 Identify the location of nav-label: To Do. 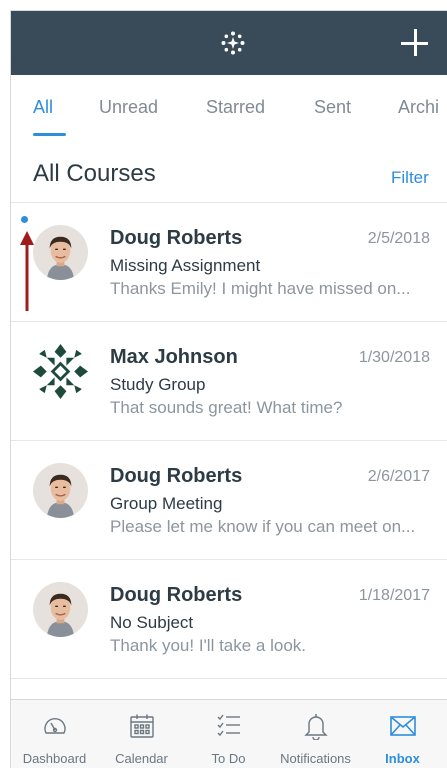
(228, 758).